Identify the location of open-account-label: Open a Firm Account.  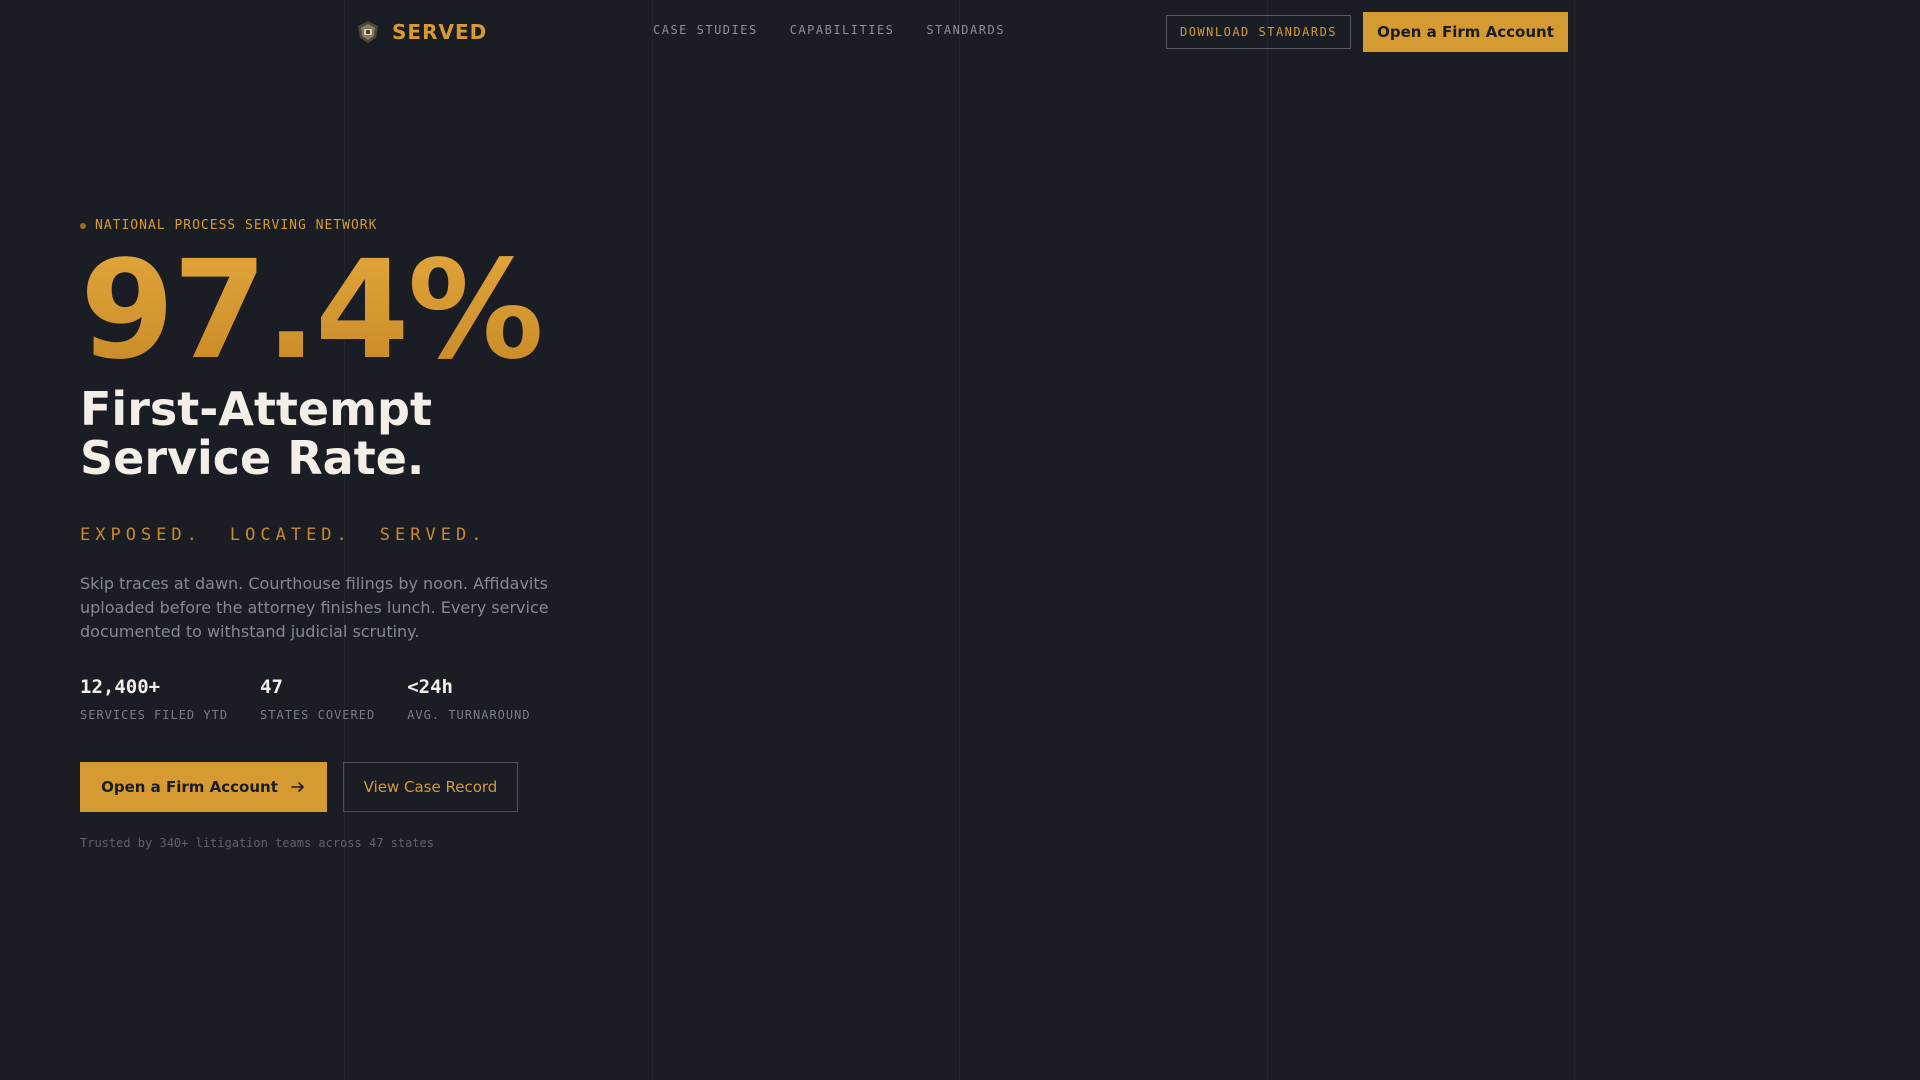
(189, 787).